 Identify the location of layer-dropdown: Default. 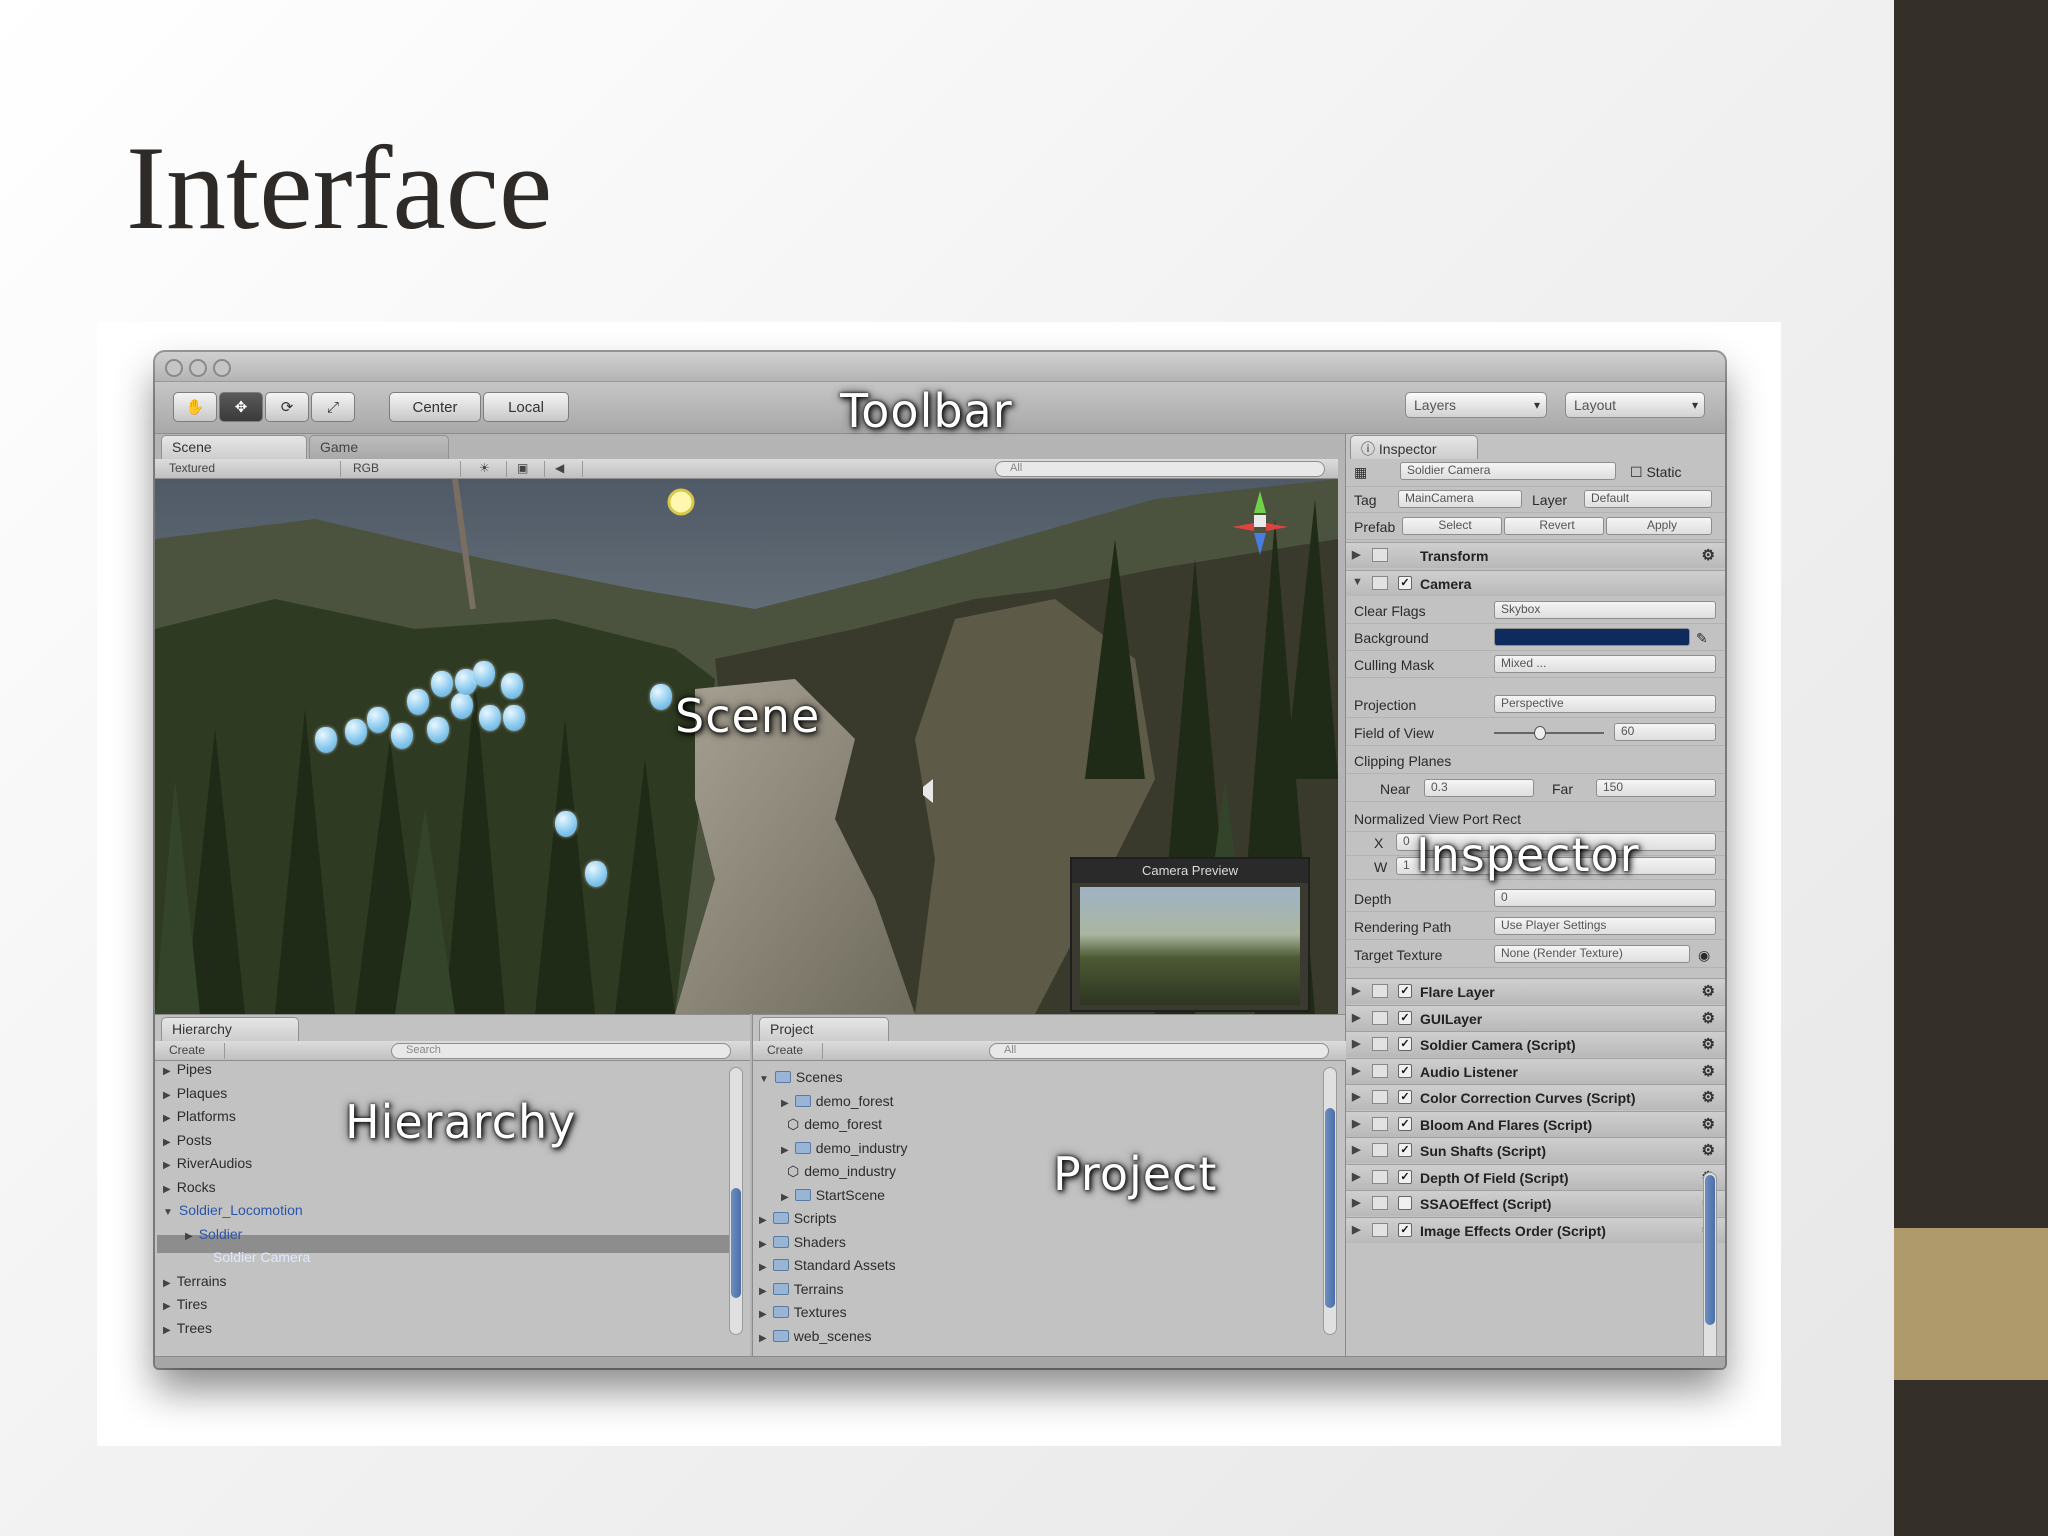
(1648, 499).